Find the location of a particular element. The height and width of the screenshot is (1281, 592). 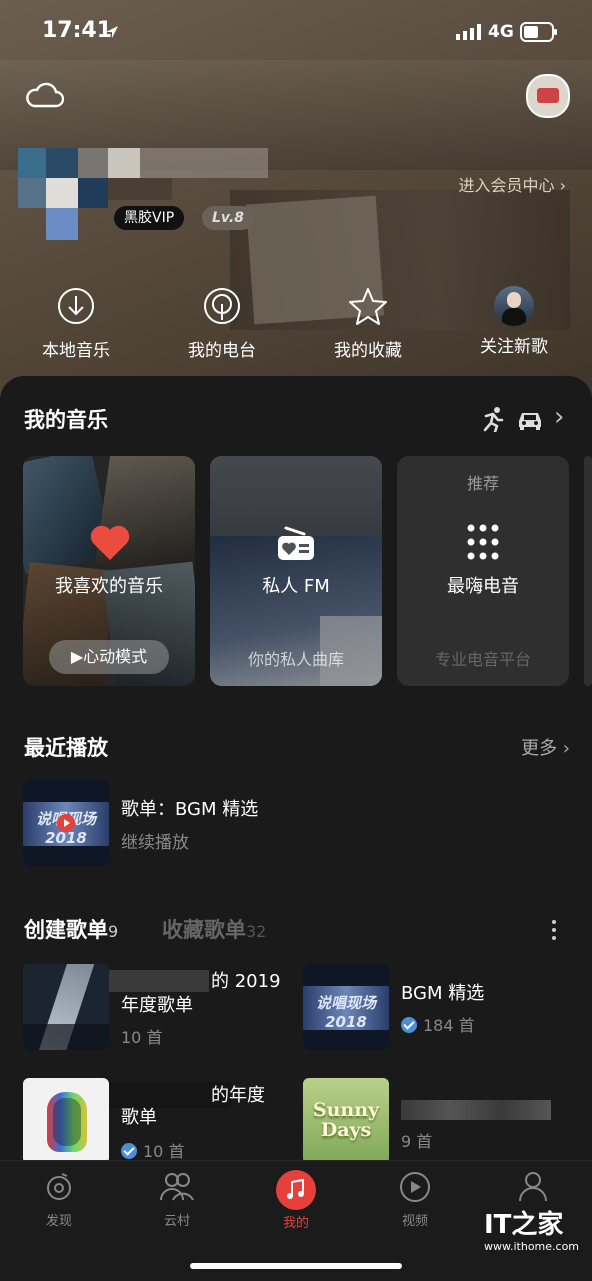

playlist-name-a: 的年度 is located at coordinates (238, 1095).